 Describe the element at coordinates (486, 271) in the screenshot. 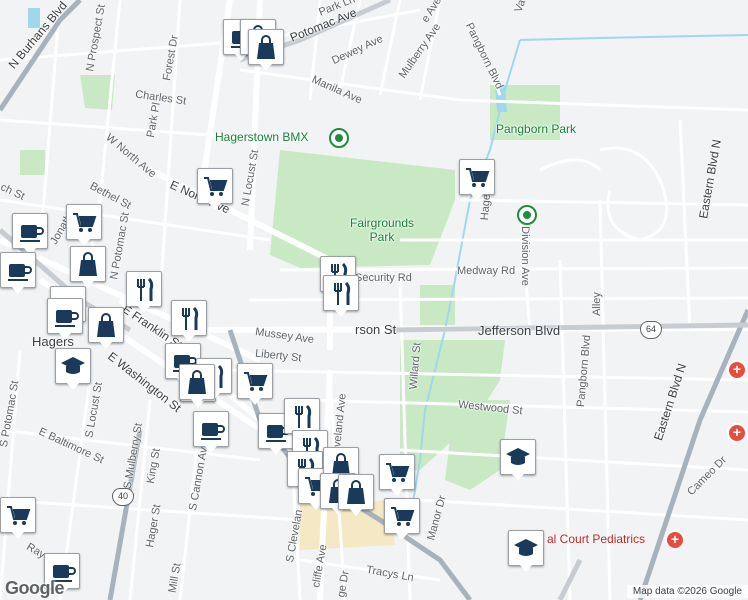

I see `label-medway-rd: Medway Rd` at that location.